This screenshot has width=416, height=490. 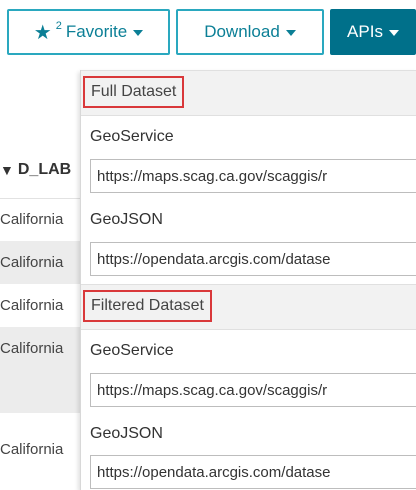 I want to click on column-header: ▼ D_LAB, so click(x=45, y=170).